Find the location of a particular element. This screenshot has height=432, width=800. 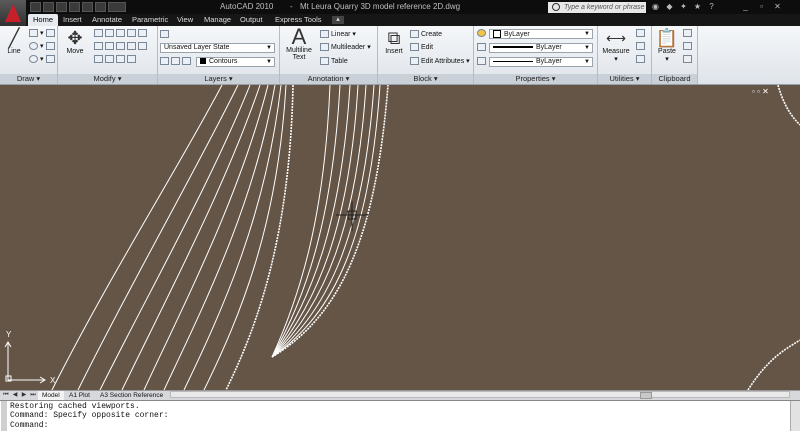

array-icon is located at coordinates (120, 46).